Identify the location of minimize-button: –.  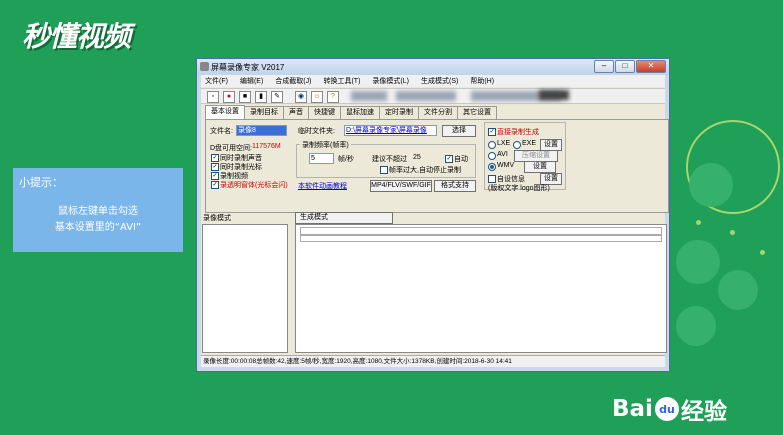
(604, 66).